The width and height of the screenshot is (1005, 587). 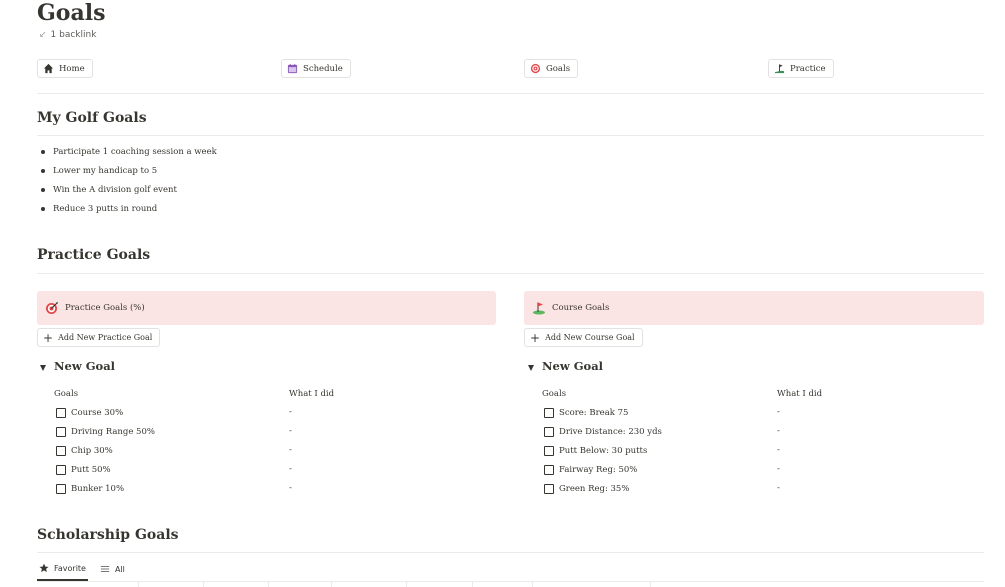 I want to click on course-goals-callout-text: Course Goals, so click(x=581, y=308).